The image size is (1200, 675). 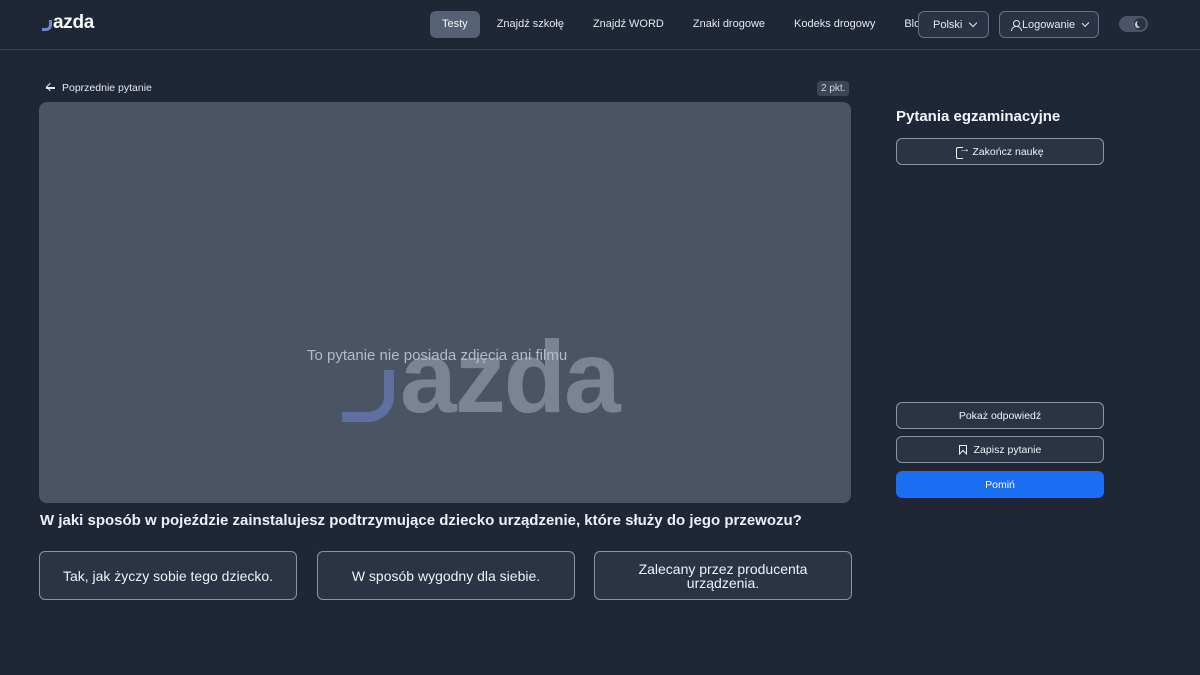 I want to click on user-icon, so click(x=1016, y=25).